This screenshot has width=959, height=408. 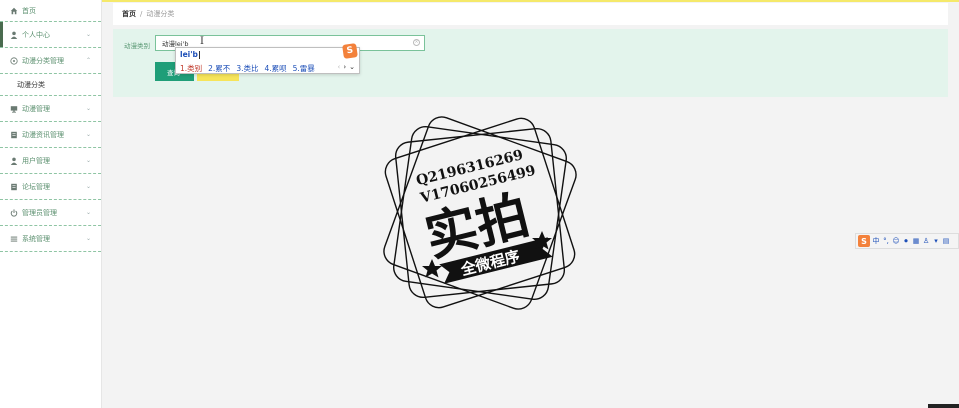 What do you see at coordinates (876, 241) in the screenshot?
I see `lang-toggle: 中` at bounding box center [876, 241].